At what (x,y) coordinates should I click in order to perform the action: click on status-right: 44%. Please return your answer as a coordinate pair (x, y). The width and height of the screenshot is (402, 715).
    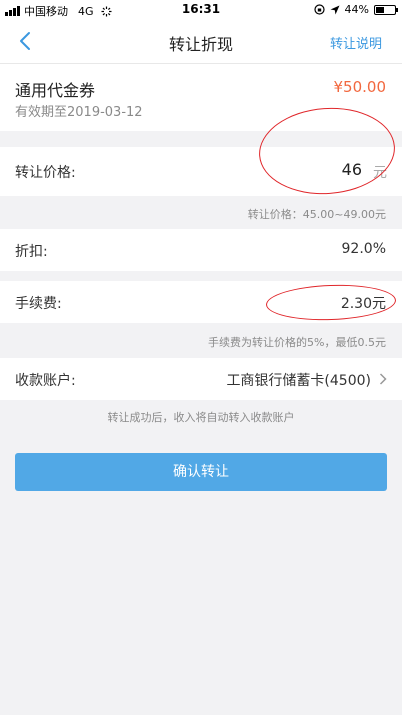
    Looking at the image, I should click on (355, 9).